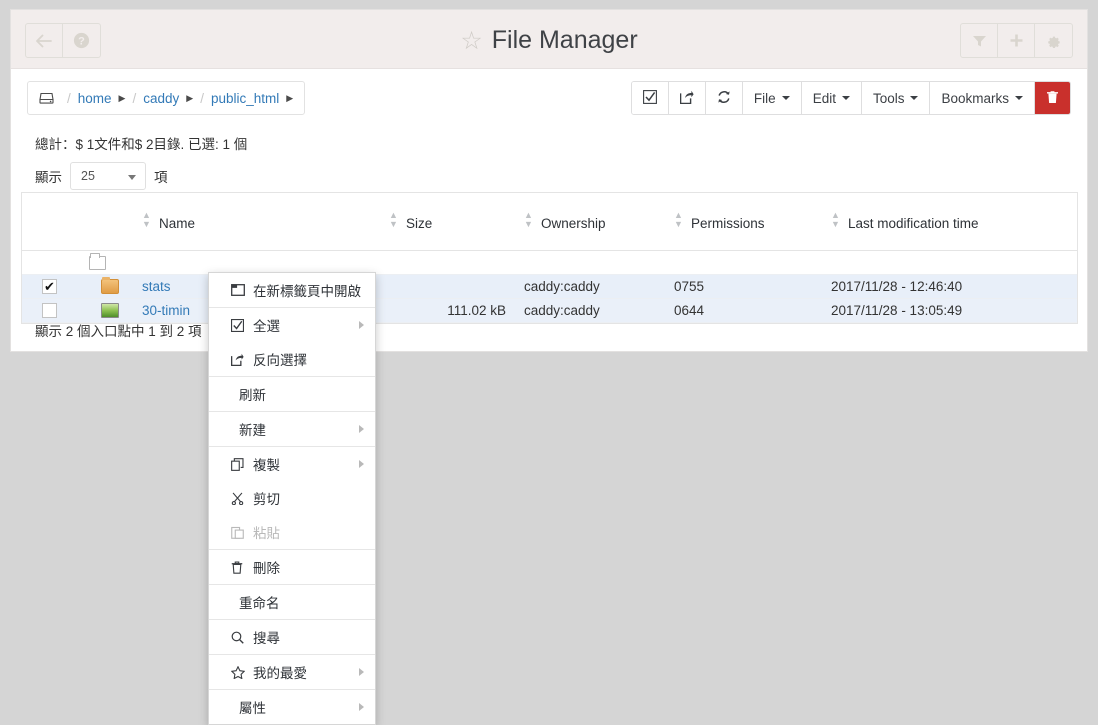  What do you see at coordinates (824, 98) in the screenshot?
I see `edit-menu-label: Edit` at bounding box center [824, 98].